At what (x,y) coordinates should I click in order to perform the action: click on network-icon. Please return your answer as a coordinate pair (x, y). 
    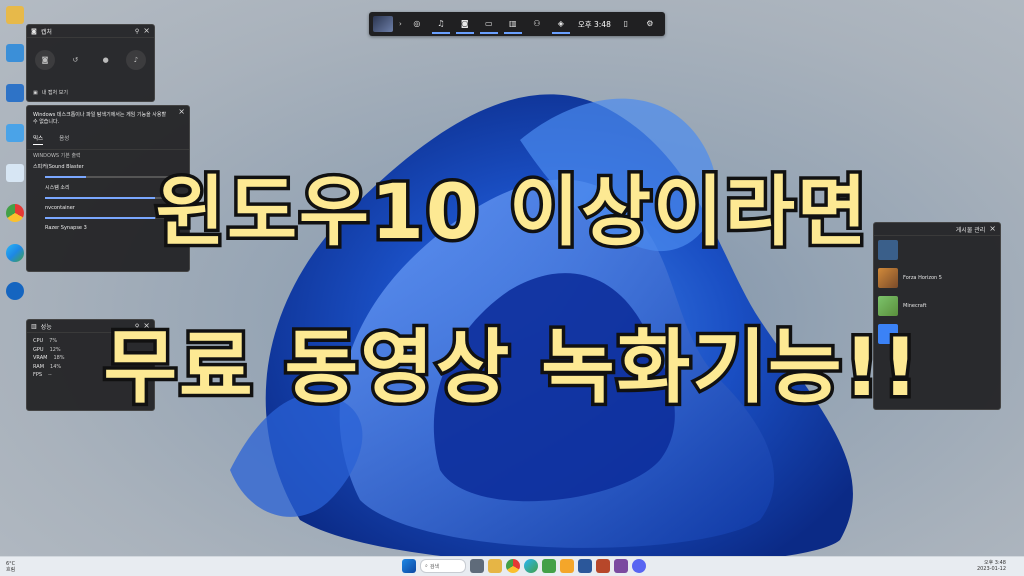
    Looking at the image, I should click on (15, 97).